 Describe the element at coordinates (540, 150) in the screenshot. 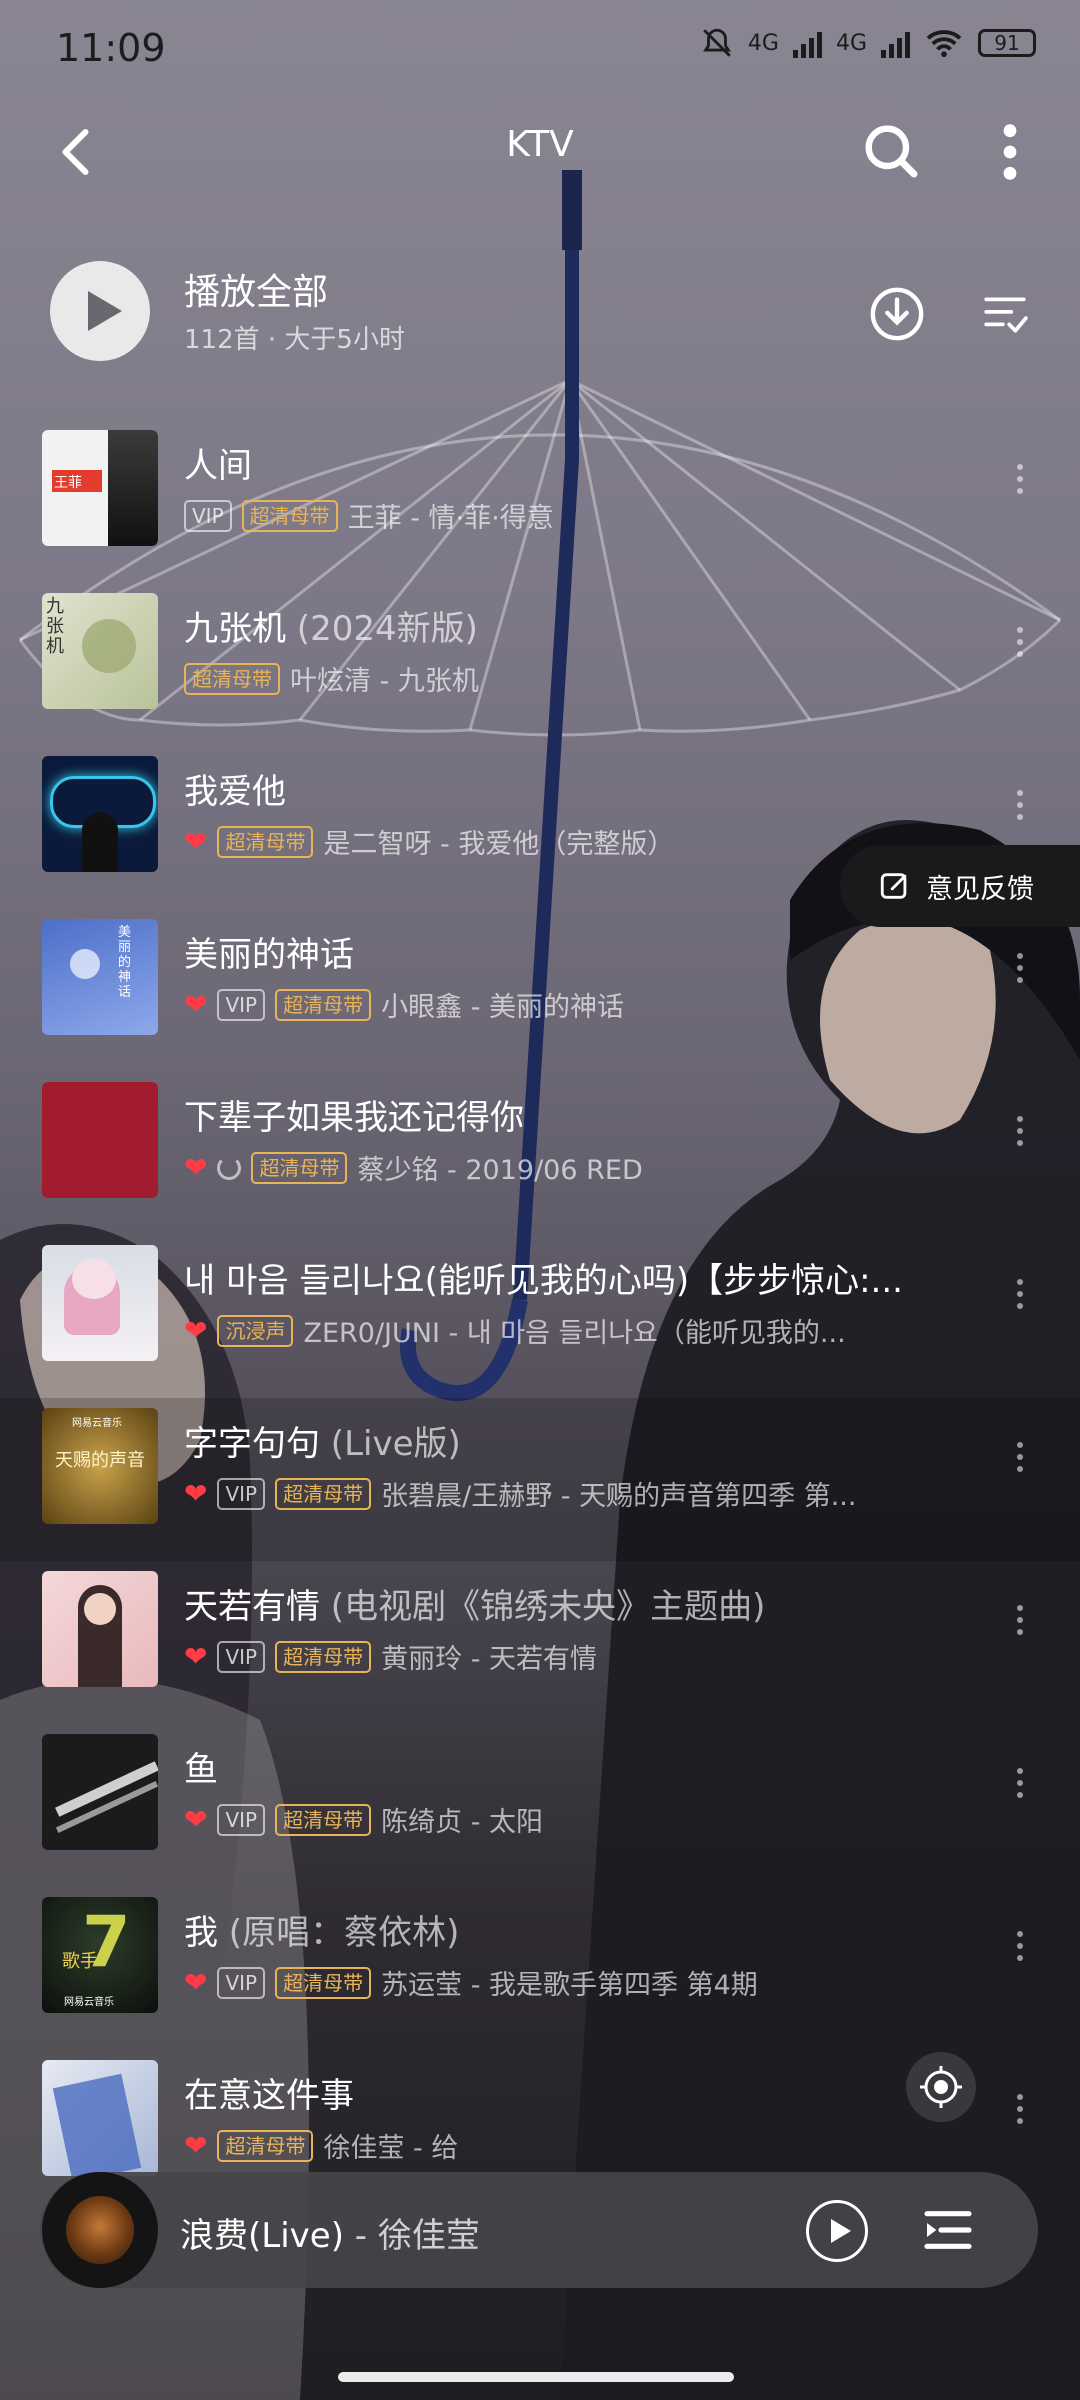

I see `top-nav-bar: KTV` at that location.